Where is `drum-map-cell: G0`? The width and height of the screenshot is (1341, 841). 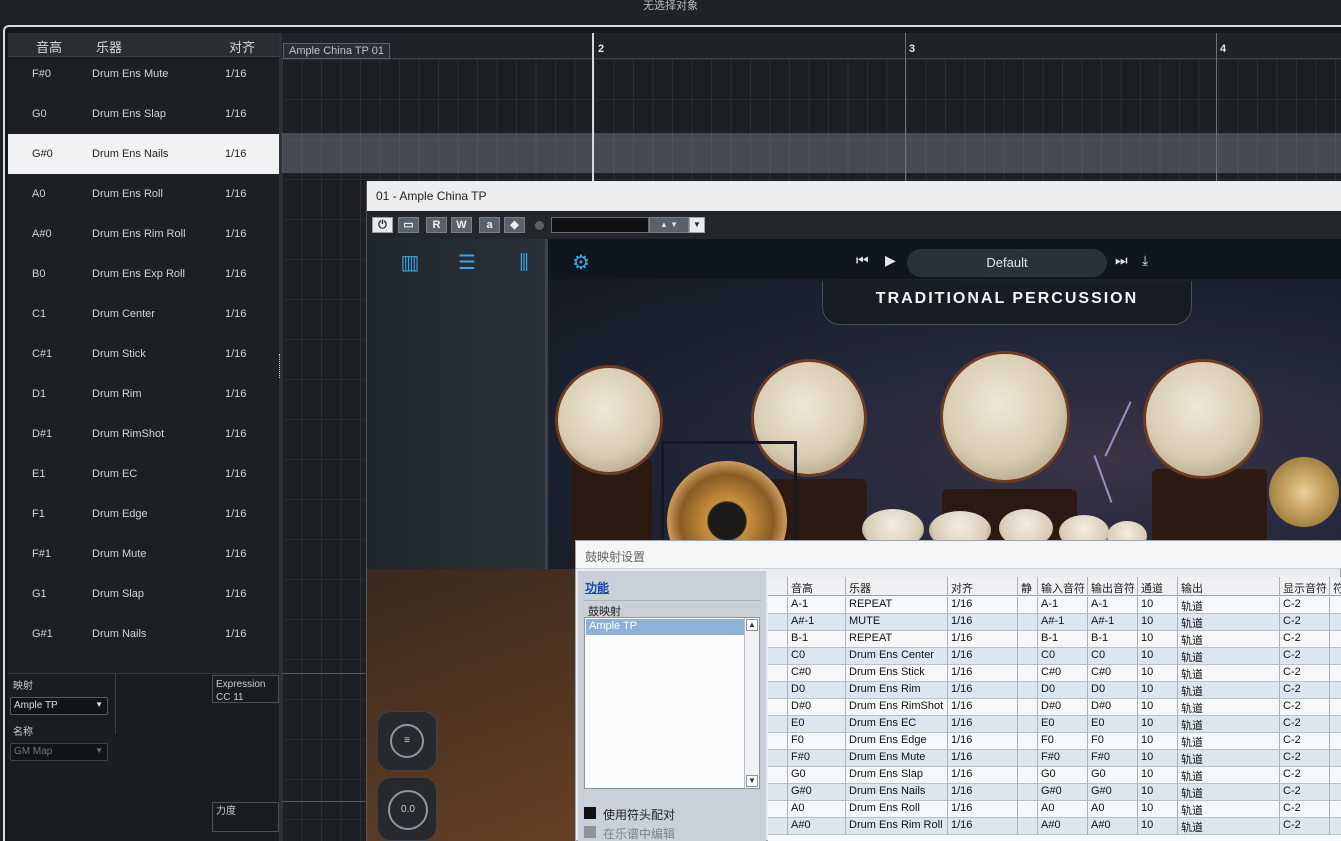
drum-map-cell: G0 is located at coordinates (1063, 775).